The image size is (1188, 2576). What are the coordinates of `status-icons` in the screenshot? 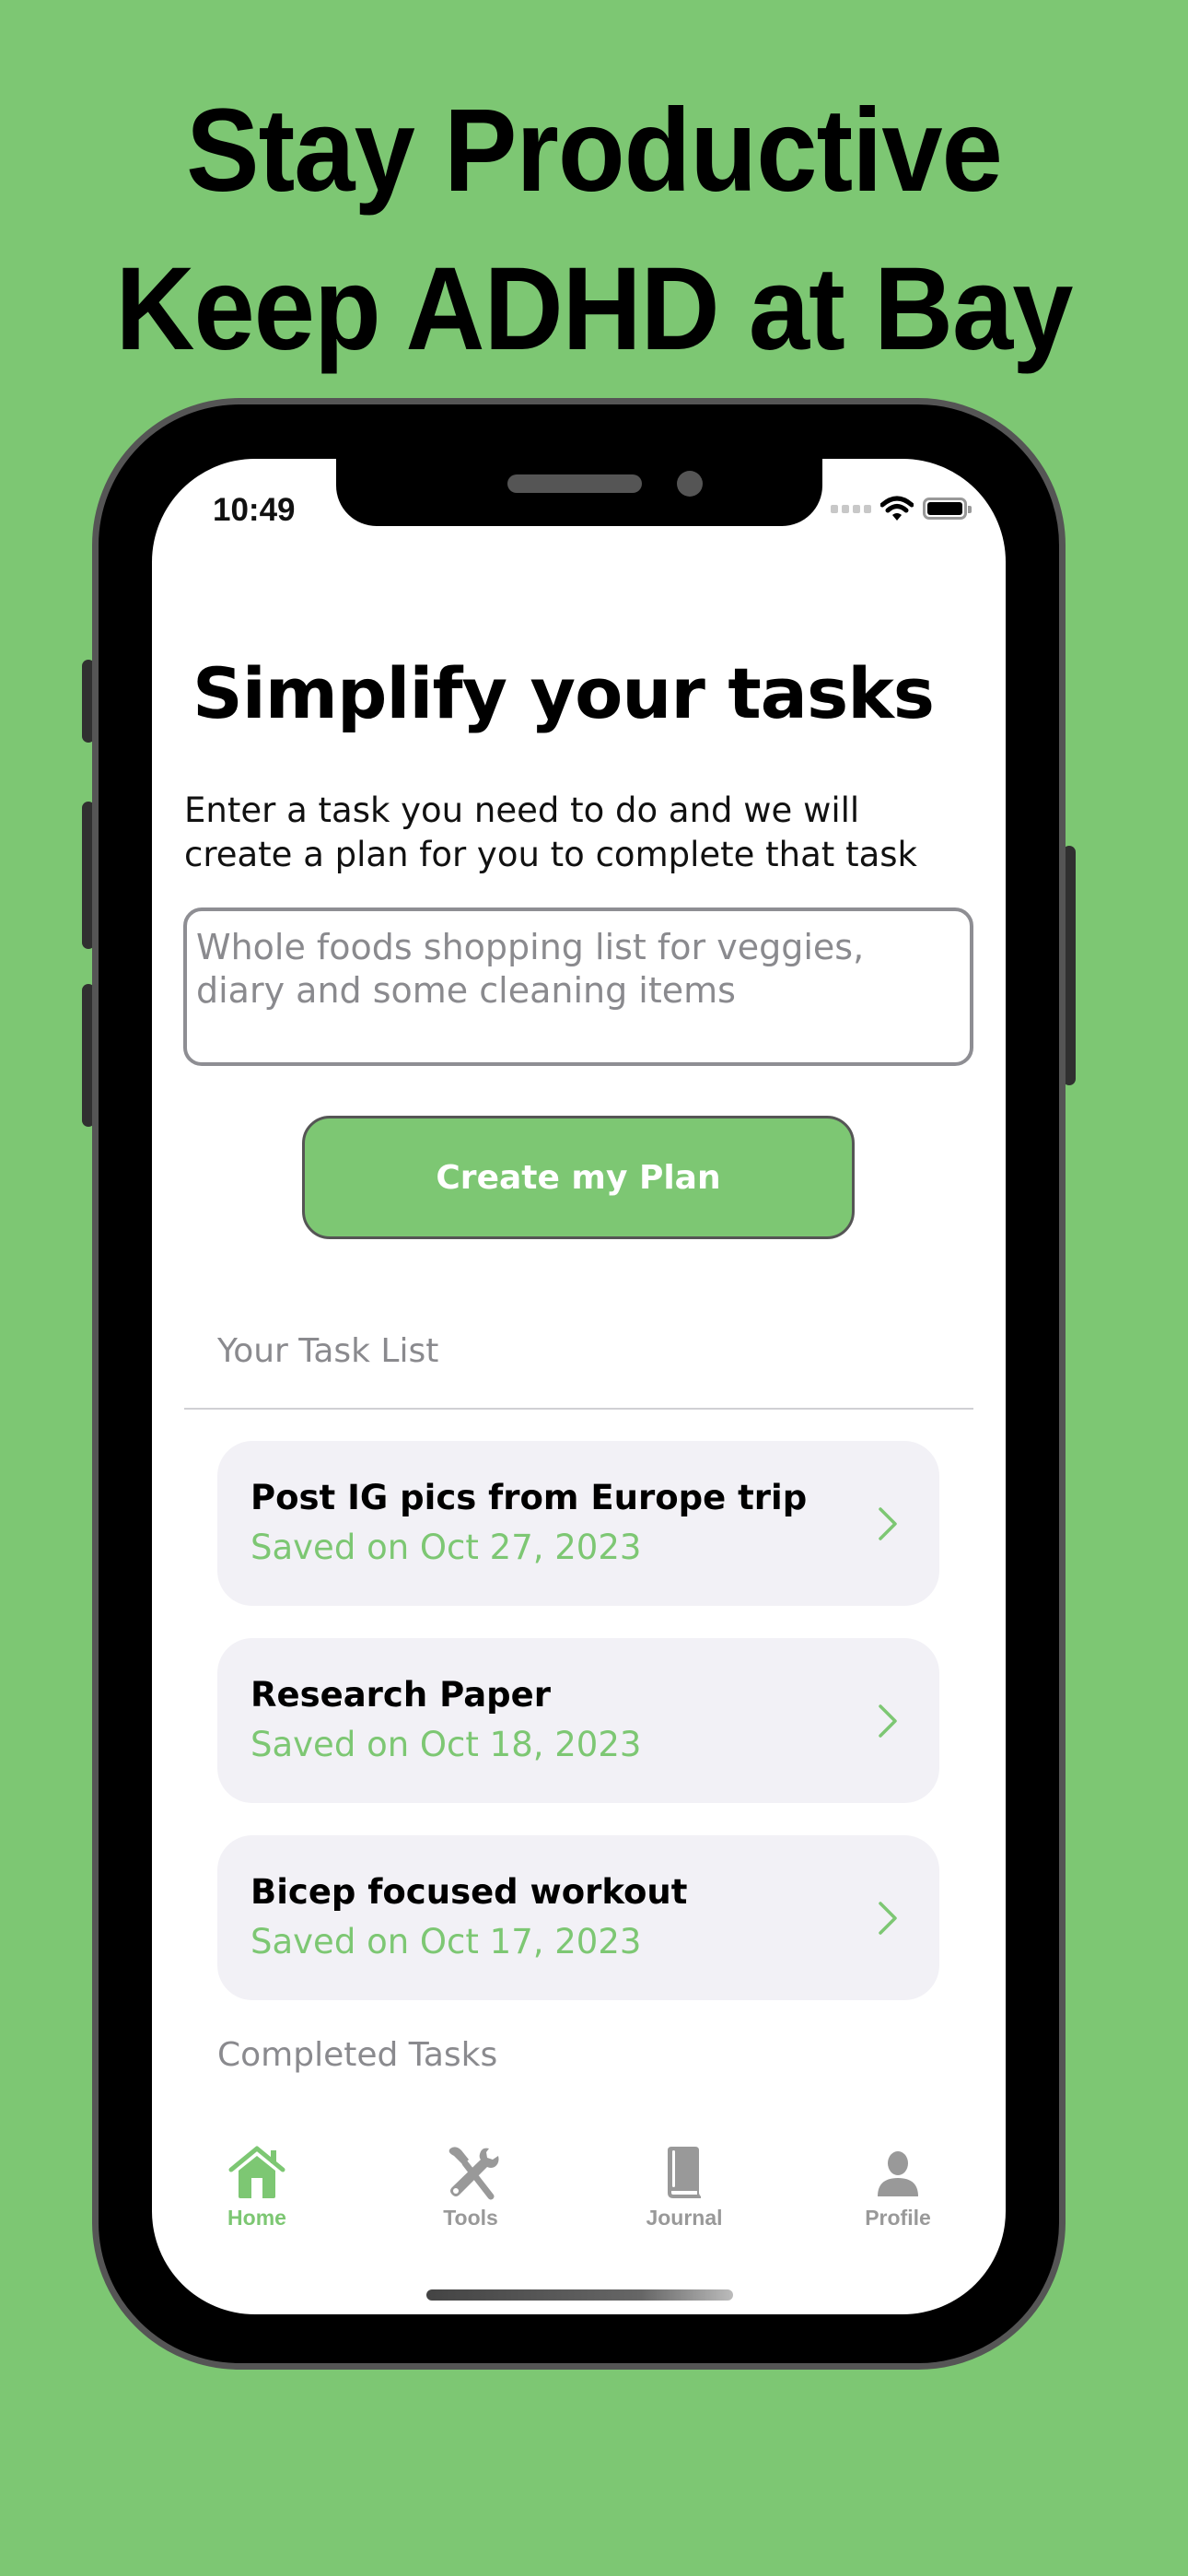 It's located at (901, 508).